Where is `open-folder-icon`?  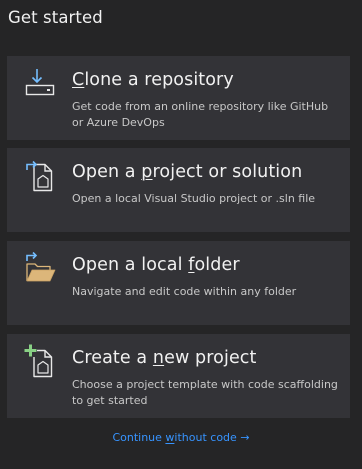
open-folder-icon is located at coordinates (41, 268).